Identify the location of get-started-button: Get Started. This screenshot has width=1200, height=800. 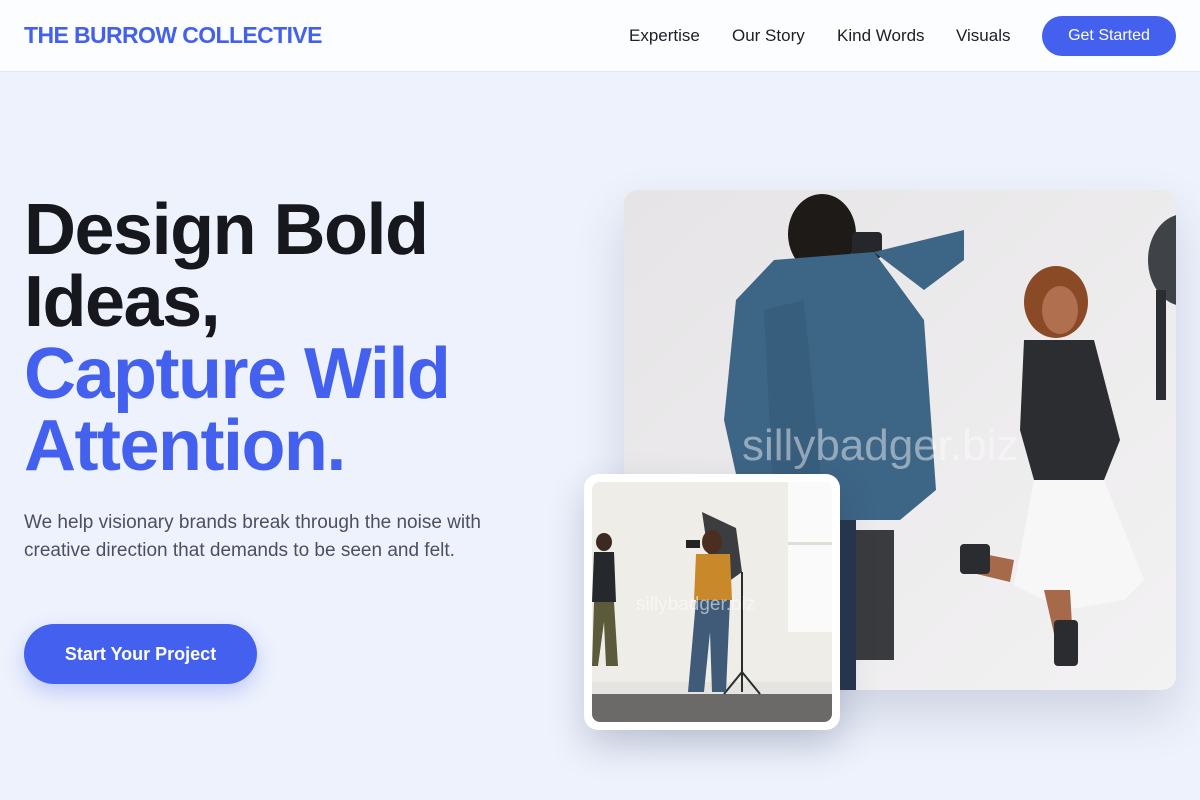
(1109, 36).